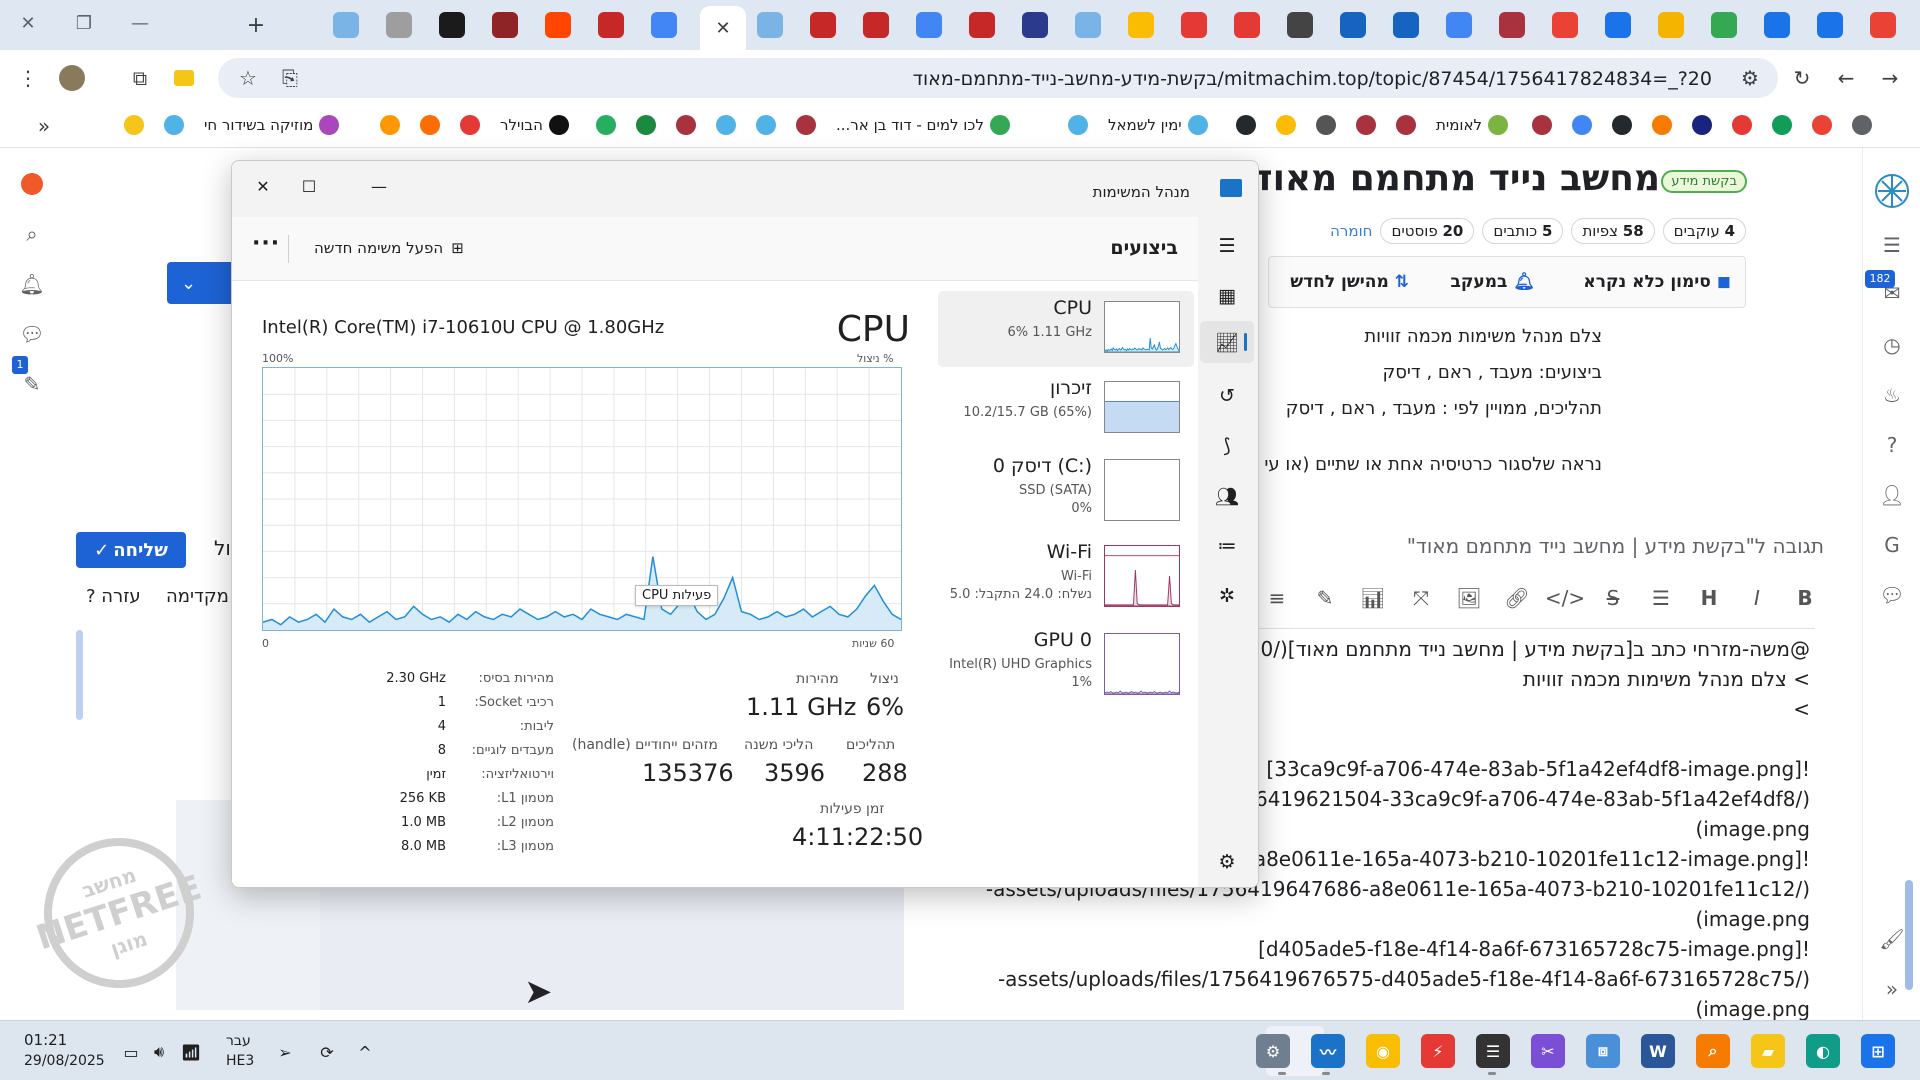  I want to click on send-button: שליחה ✓, so click(131, 550).